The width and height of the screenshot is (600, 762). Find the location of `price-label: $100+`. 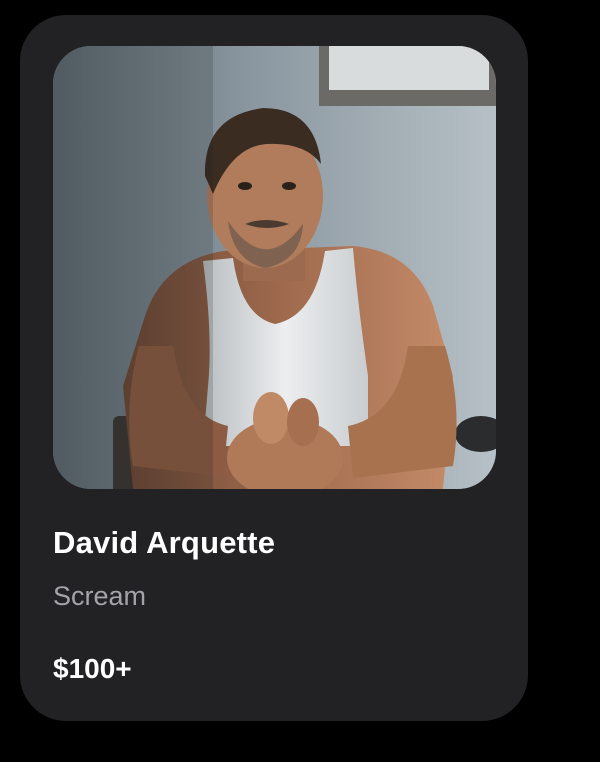

price-label: $100+ is located at coordinates (92, 668).